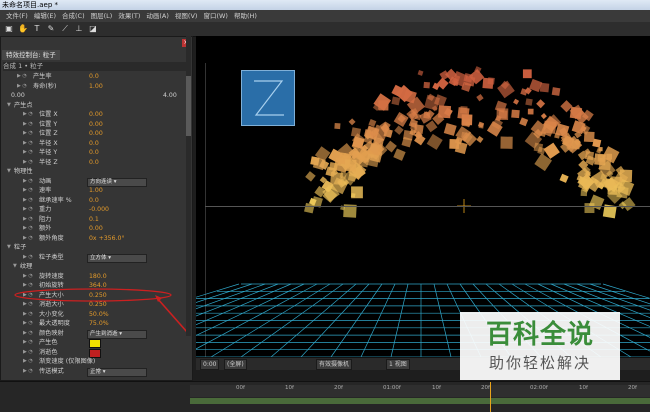 The height and width of the screenshot is (412, 650). What do you see at coordinates (79, 29) in the screenshot?
I see `stamp-tool-icon: ⊥` at bounding box center [79, 29].